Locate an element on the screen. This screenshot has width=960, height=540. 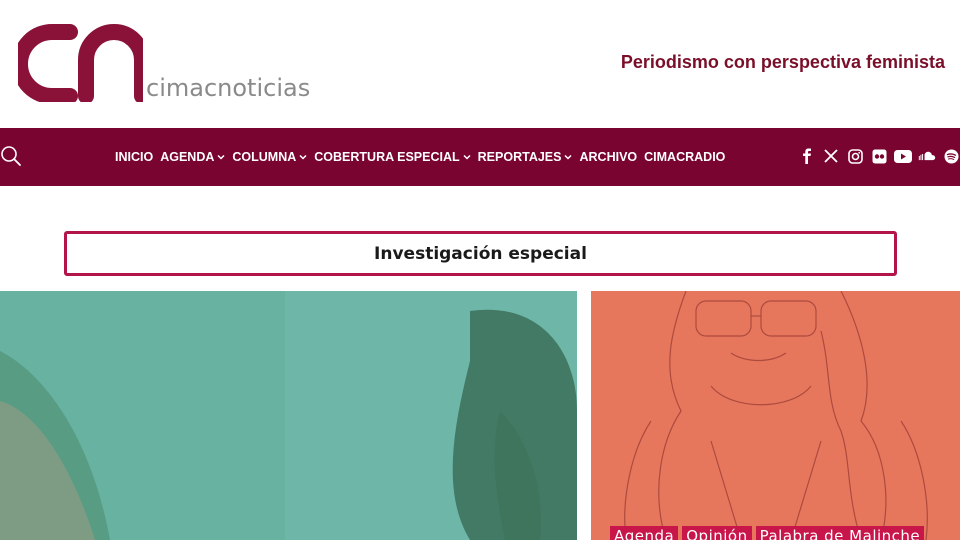
nav-item-agenda: AGENDA is located at coordinates (192, 157).